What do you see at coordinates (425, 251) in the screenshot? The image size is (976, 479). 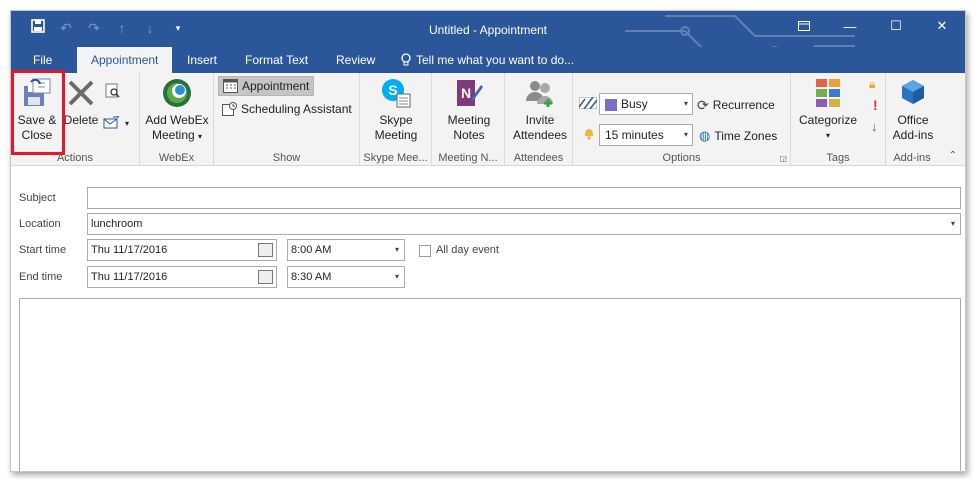 I see `all-day-checkbox` at bounding box center [425, 251].